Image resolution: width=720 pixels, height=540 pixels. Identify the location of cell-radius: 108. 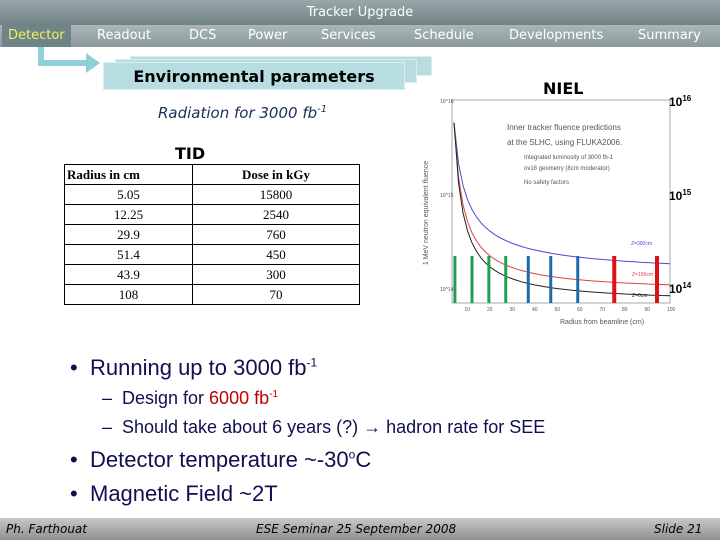
(128, 294).